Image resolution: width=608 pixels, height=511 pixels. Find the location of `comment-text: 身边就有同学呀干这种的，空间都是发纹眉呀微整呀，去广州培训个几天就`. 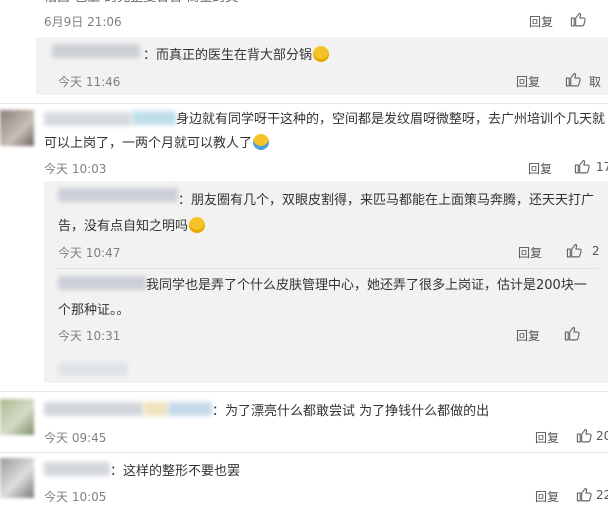

comment-text: 身边就有同学呀干这种的，空间都是发纹眉呀微整呀，去广州培训个几天就 is located at coordinates (391, 119).